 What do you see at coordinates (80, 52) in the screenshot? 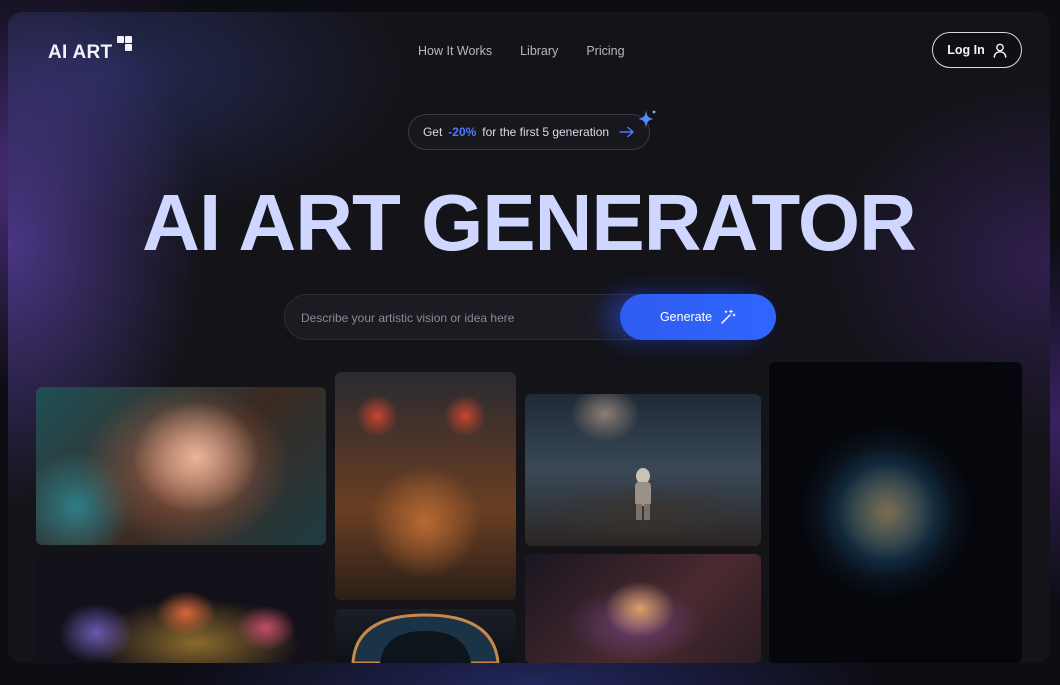
I see `logo-text: AI ART` at bounding box center [80, 52].